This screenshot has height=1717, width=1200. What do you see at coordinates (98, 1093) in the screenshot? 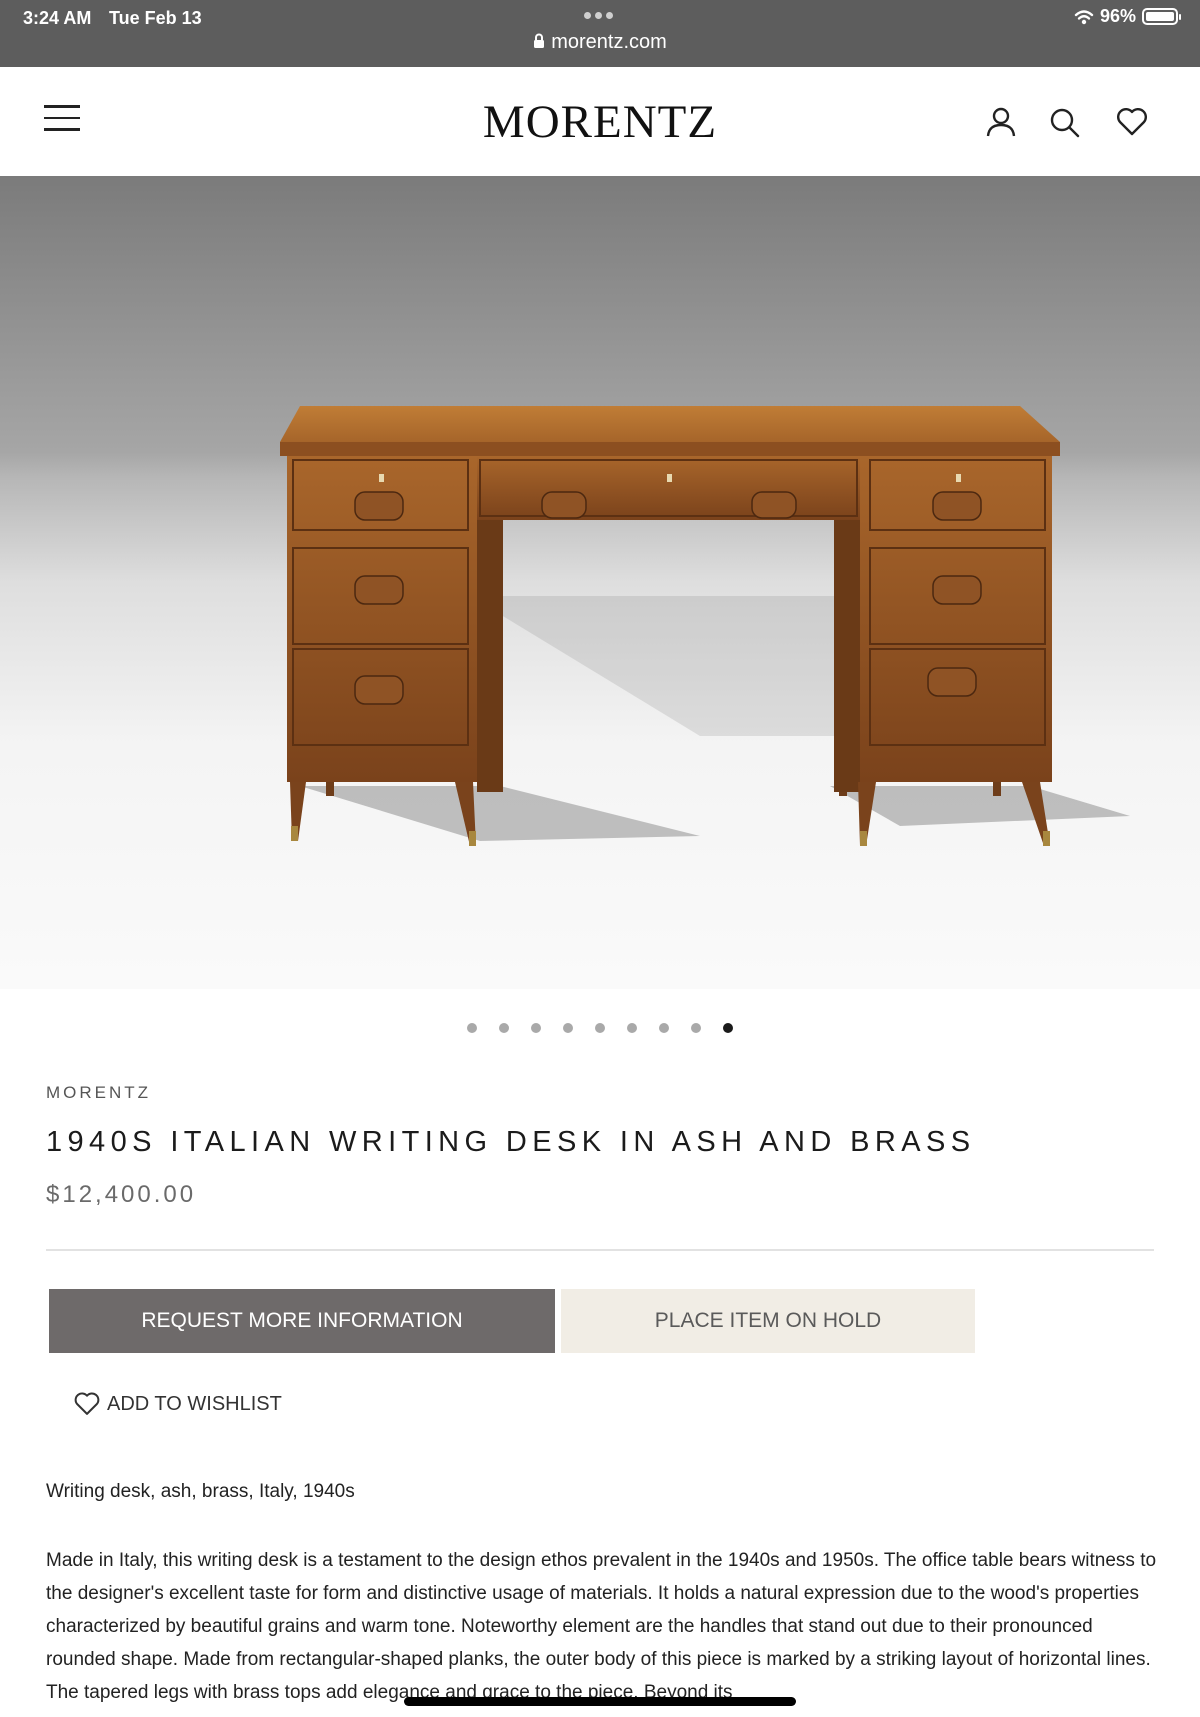
I see `product-vendor: MORENTZ` at bounding box center [98, 1093].